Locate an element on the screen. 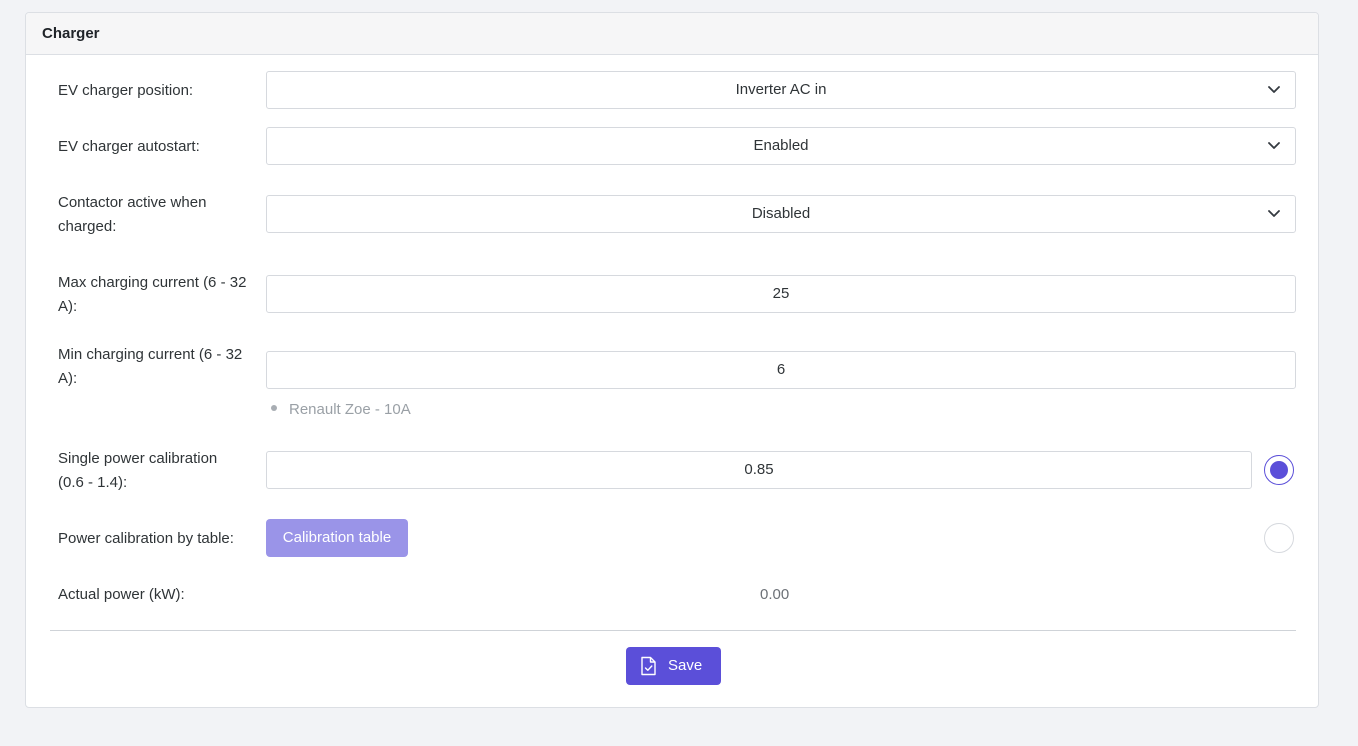 The width and height of the screenshot is (1358, 746). contactor-active-select: Disabled is located at coordinates (781, 214).